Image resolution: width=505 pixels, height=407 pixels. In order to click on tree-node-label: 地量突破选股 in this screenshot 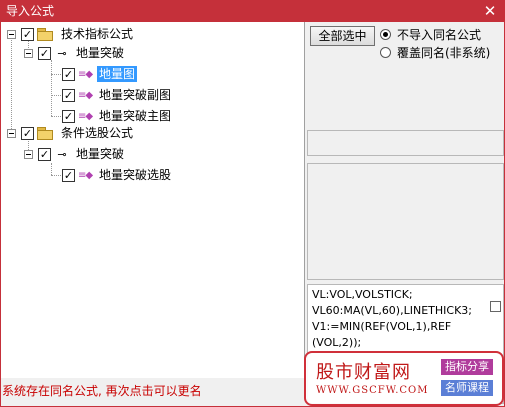, I will do `click(135, 175)`.